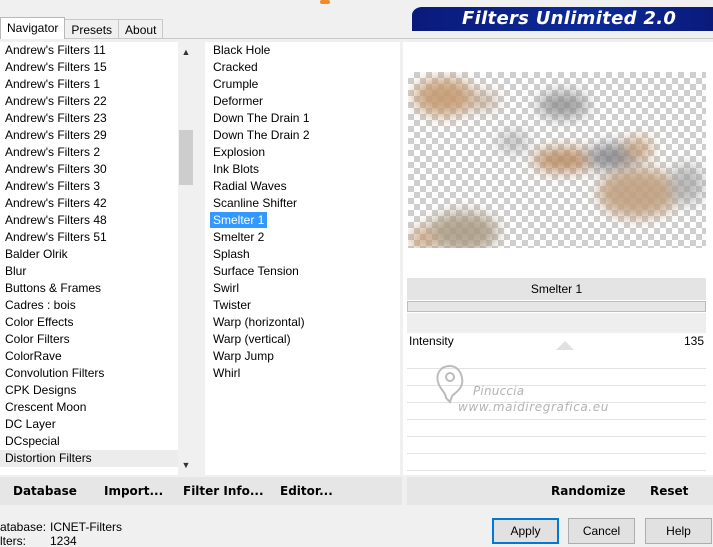 The height and width of the screenshot is (547, 713). Describe the element at coordinates (302, 254) in the screenshot. I see `filter-item: Splash` at that location.